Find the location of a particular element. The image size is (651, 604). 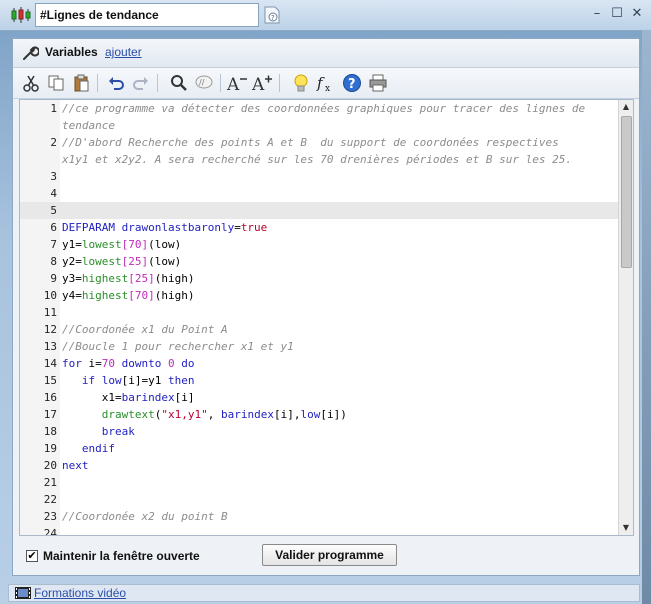

copy-button is located at coordinates (56, 83).